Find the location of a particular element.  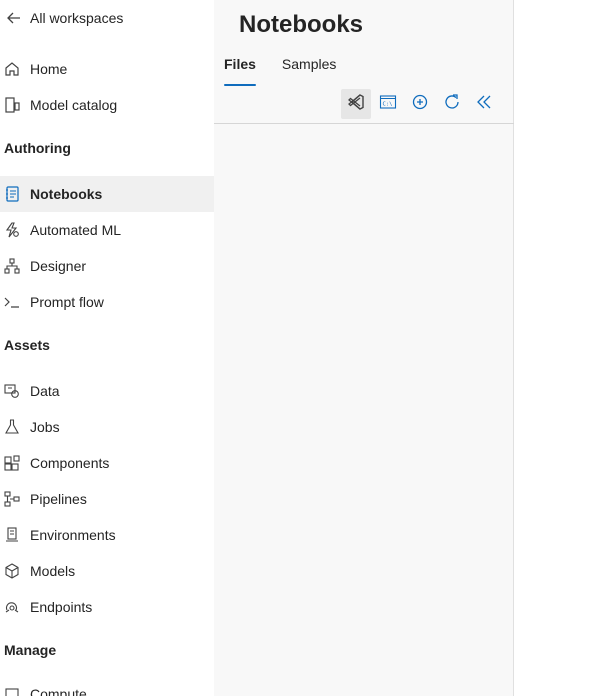

svg-text: C:\ is located at coordinates (388, 104).